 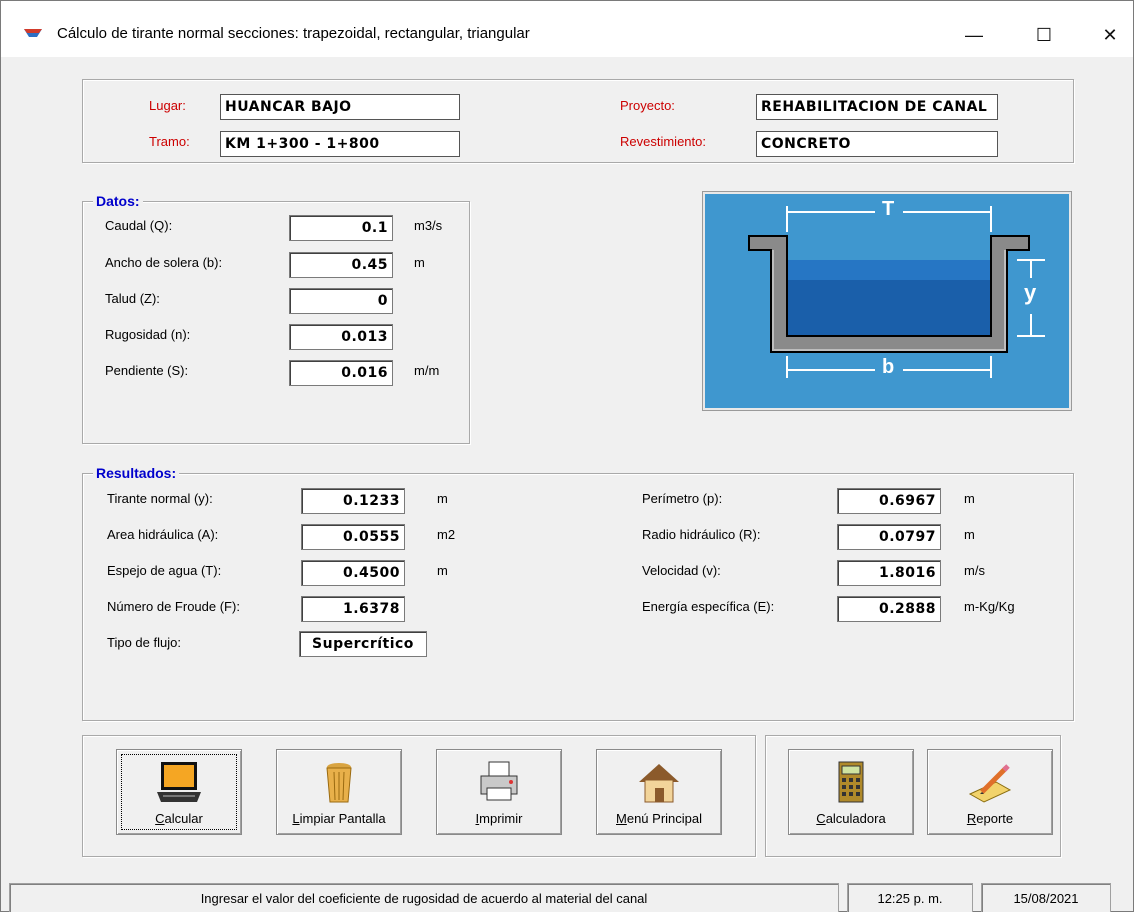 What do you see at coordinates (296, 818) in the screenshot?
I see `limpiar-accel: L` at bounding box center [296, 818].